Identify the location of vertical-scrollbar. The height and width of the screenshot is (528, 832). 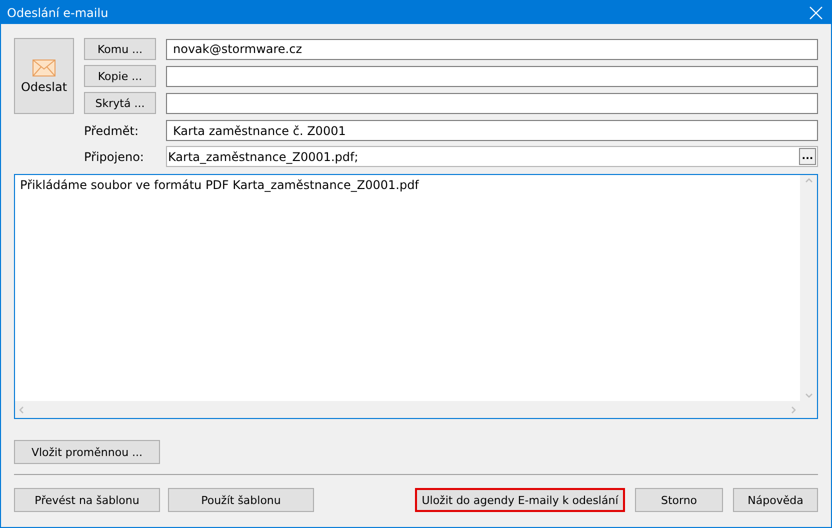
(808, 288).